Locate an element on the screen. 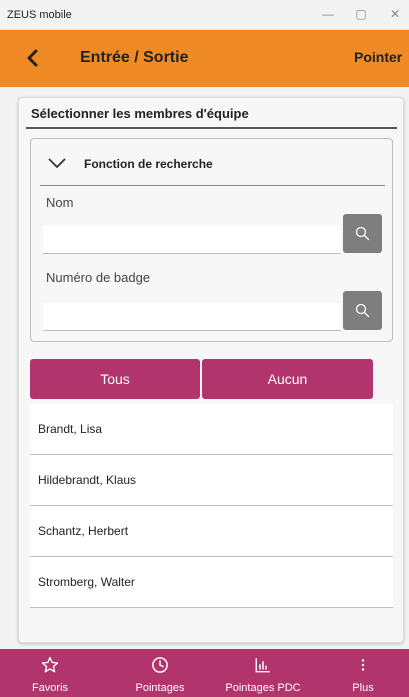 This screenshot has width=409, height=697. bottom-navigation: Favoris Pointages Pointages PDC Plus is located at coordinates (204, 673).